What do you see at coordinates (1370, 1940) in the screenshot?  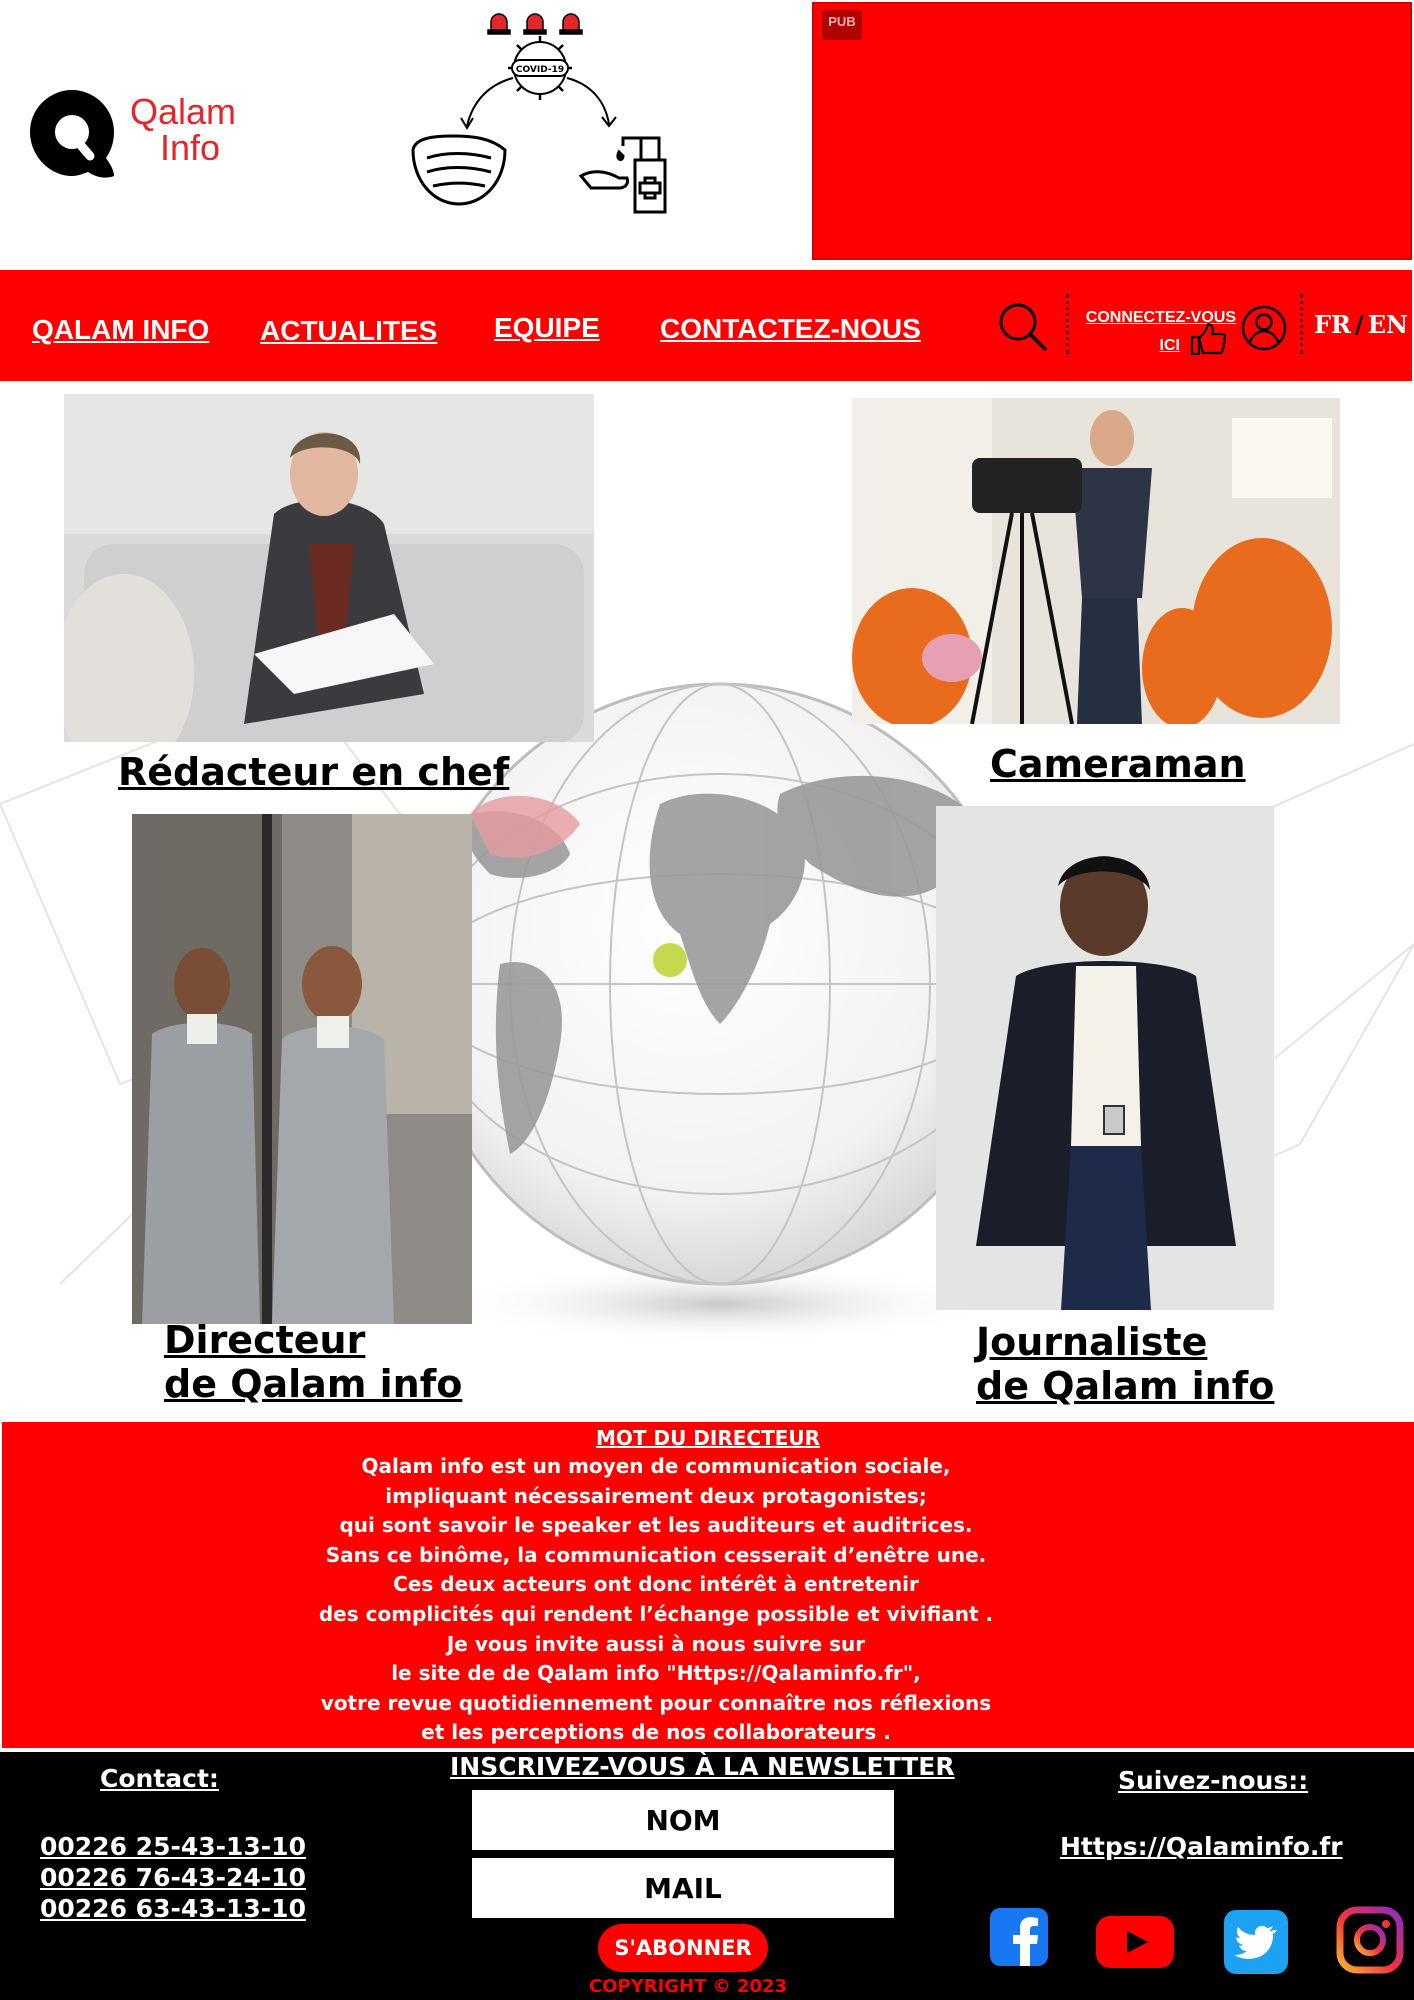 I see `instagram-icon` at bounding box center [1370, 1940].